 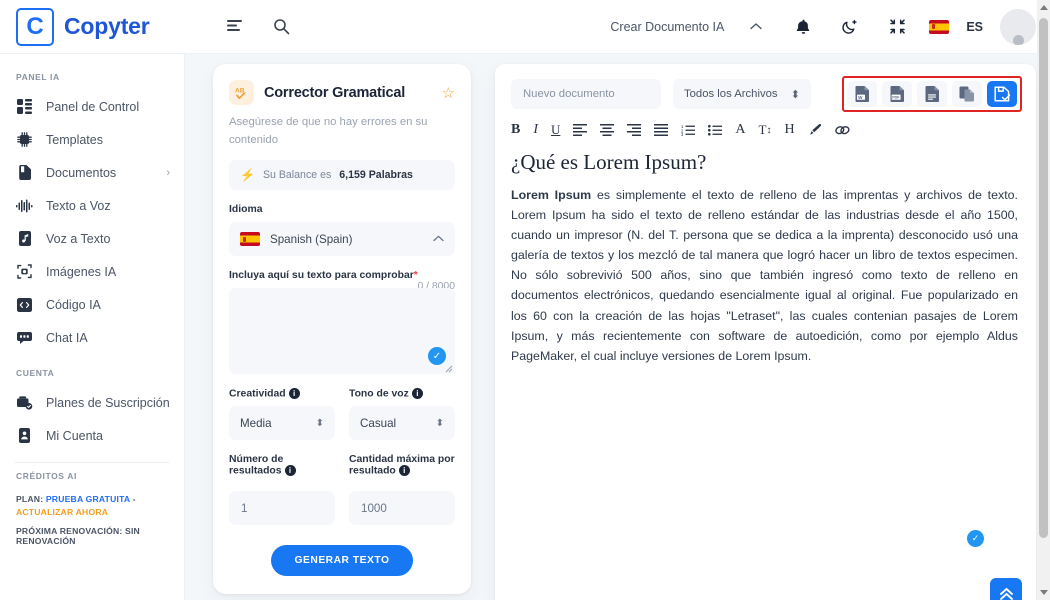 What do you see at coordinates (24, 172) in the screenshot?
I see `document-icon` at bounding box center [24, 172].